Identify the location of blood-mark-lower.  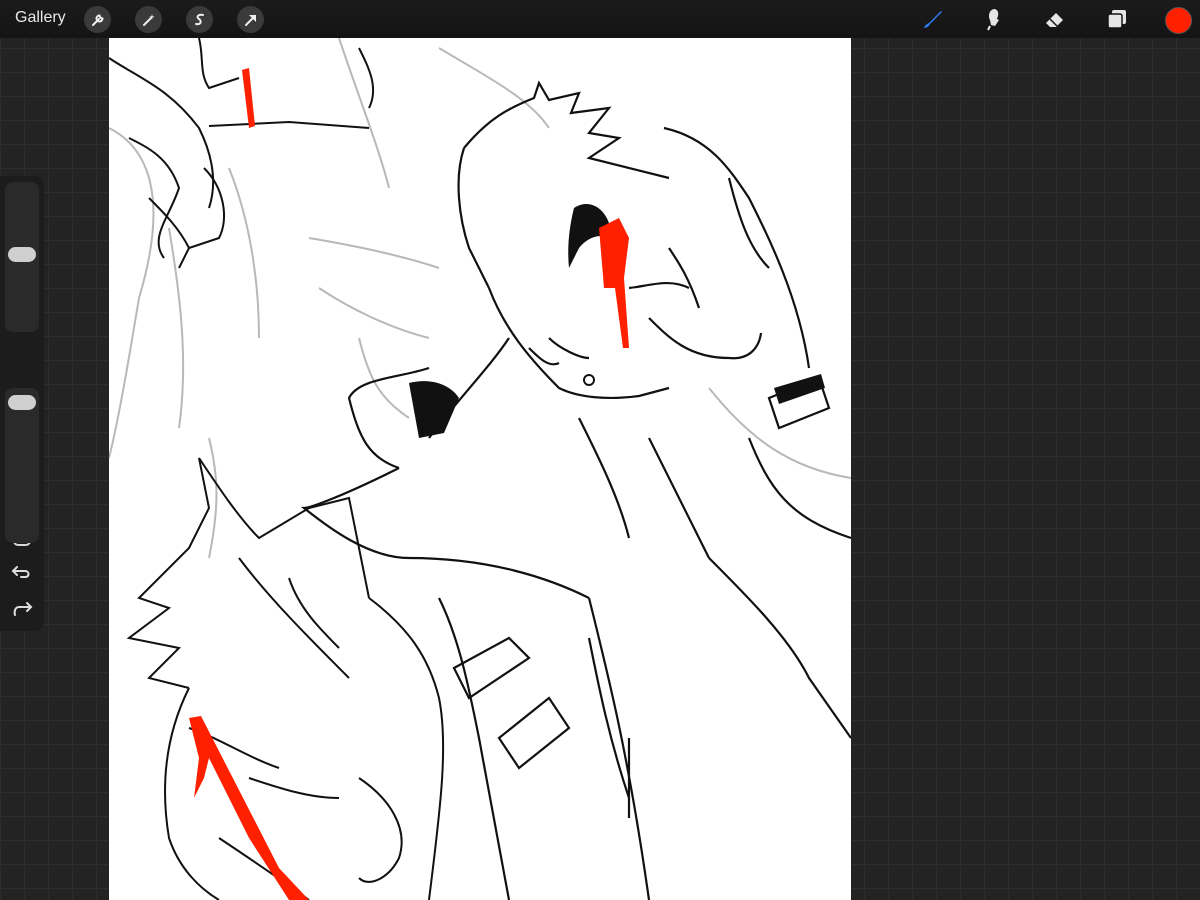
(249, 808).